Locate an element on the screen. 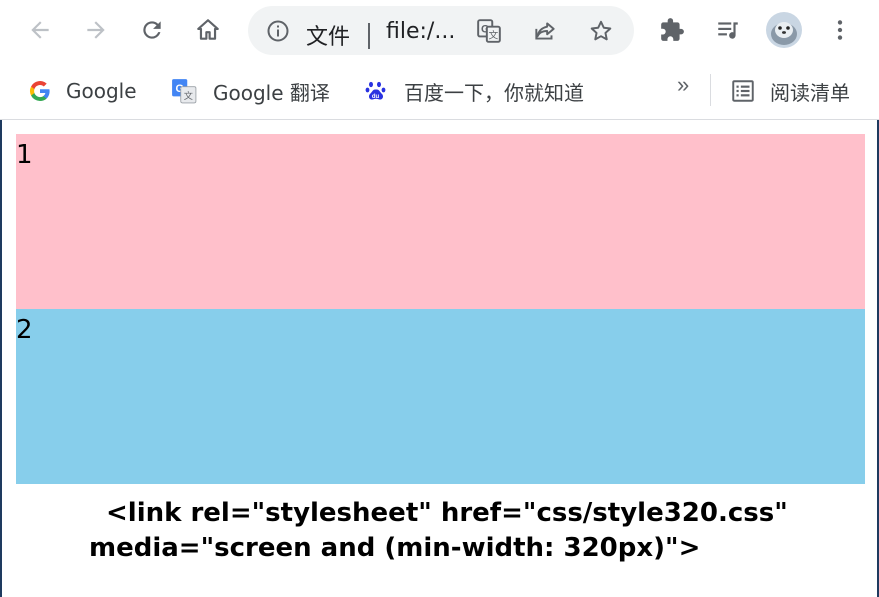 The image size is (879, 597). puzzle-icon is located at coordinates (672, 29).